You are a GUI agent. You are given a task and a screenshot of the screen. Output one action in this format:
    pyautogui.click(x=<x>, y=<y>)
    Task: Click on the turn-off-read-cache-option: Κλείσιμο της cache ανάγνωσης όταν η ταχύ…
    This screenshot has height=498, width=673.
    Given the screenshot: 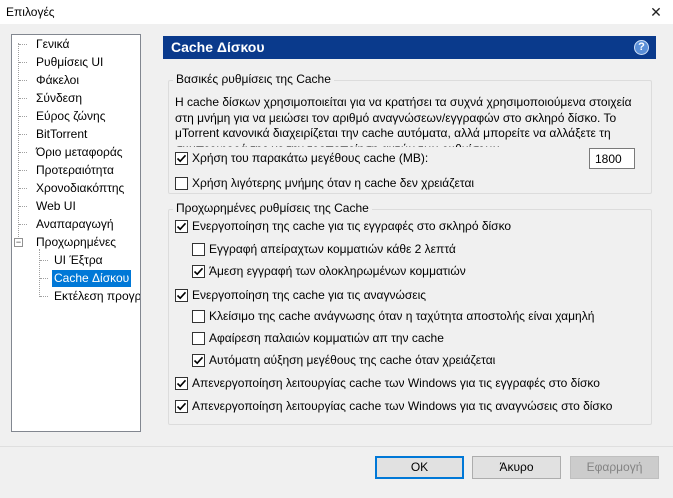 What is the action you would take?
    pyautogui.click(x=393, y=316)
    